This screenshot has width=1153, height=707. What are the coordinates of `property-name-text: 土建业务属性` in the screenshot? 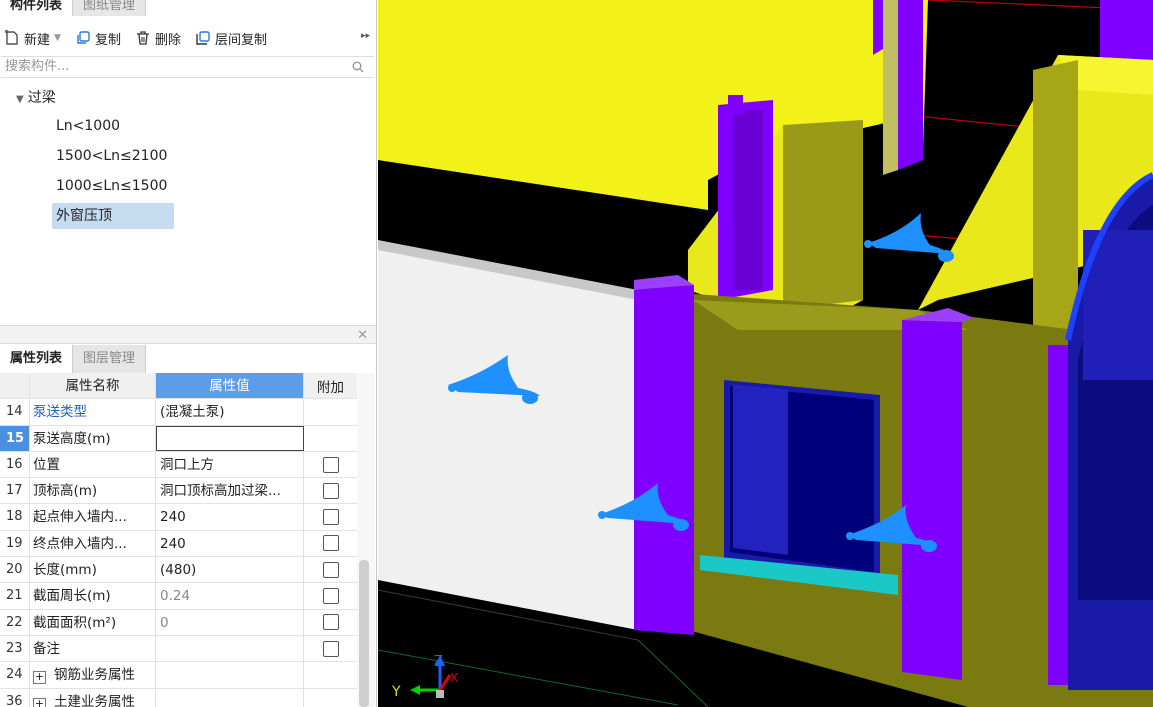 It's located at (94, 700).